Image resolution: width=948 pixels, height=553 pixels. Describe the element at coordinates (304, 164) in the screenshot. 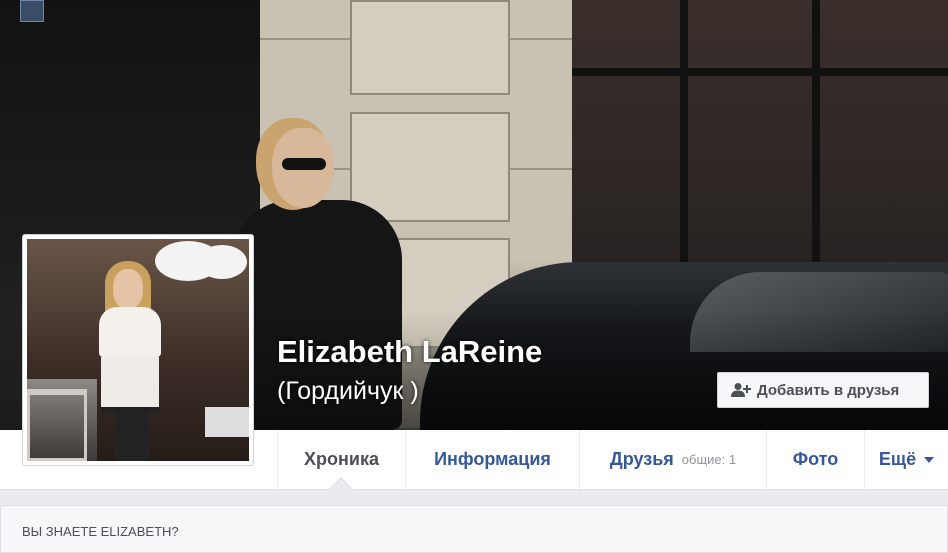

I see `cover-sunglasses` at that location.